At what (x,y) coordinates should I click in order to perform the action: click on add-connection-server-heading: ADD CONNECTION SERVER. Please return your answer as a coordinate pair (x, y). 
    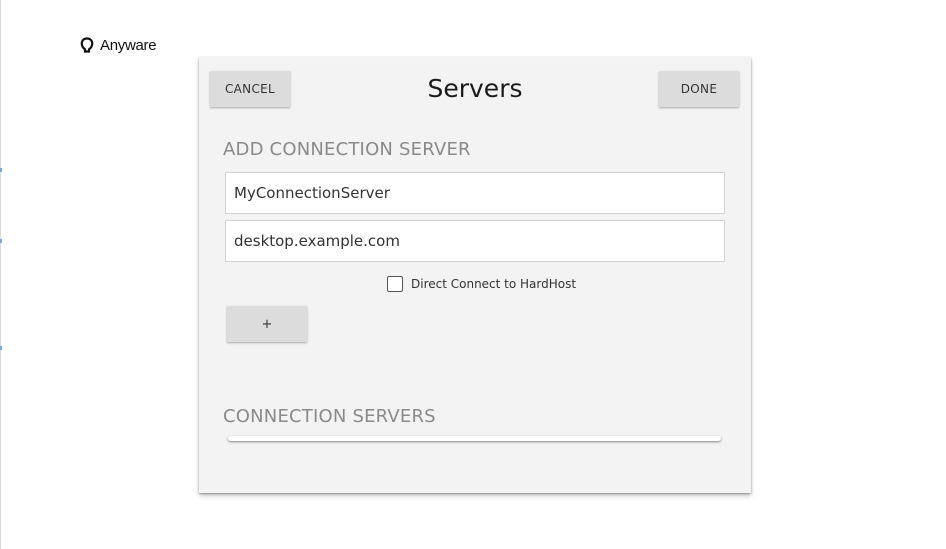
    Looking at the image, I should click on (347, 149).